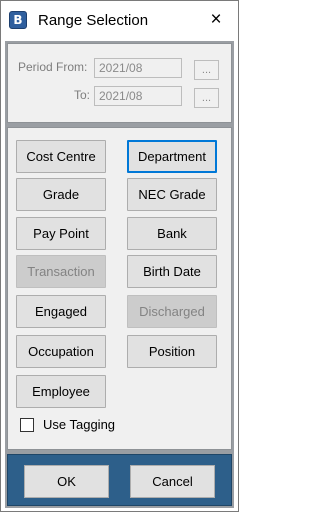 This screenshot has height=512, width=320. What do you see at coordinates (172, 351) in the screenshot?
I see `position-button: Position` at bounding box center [172, 351].